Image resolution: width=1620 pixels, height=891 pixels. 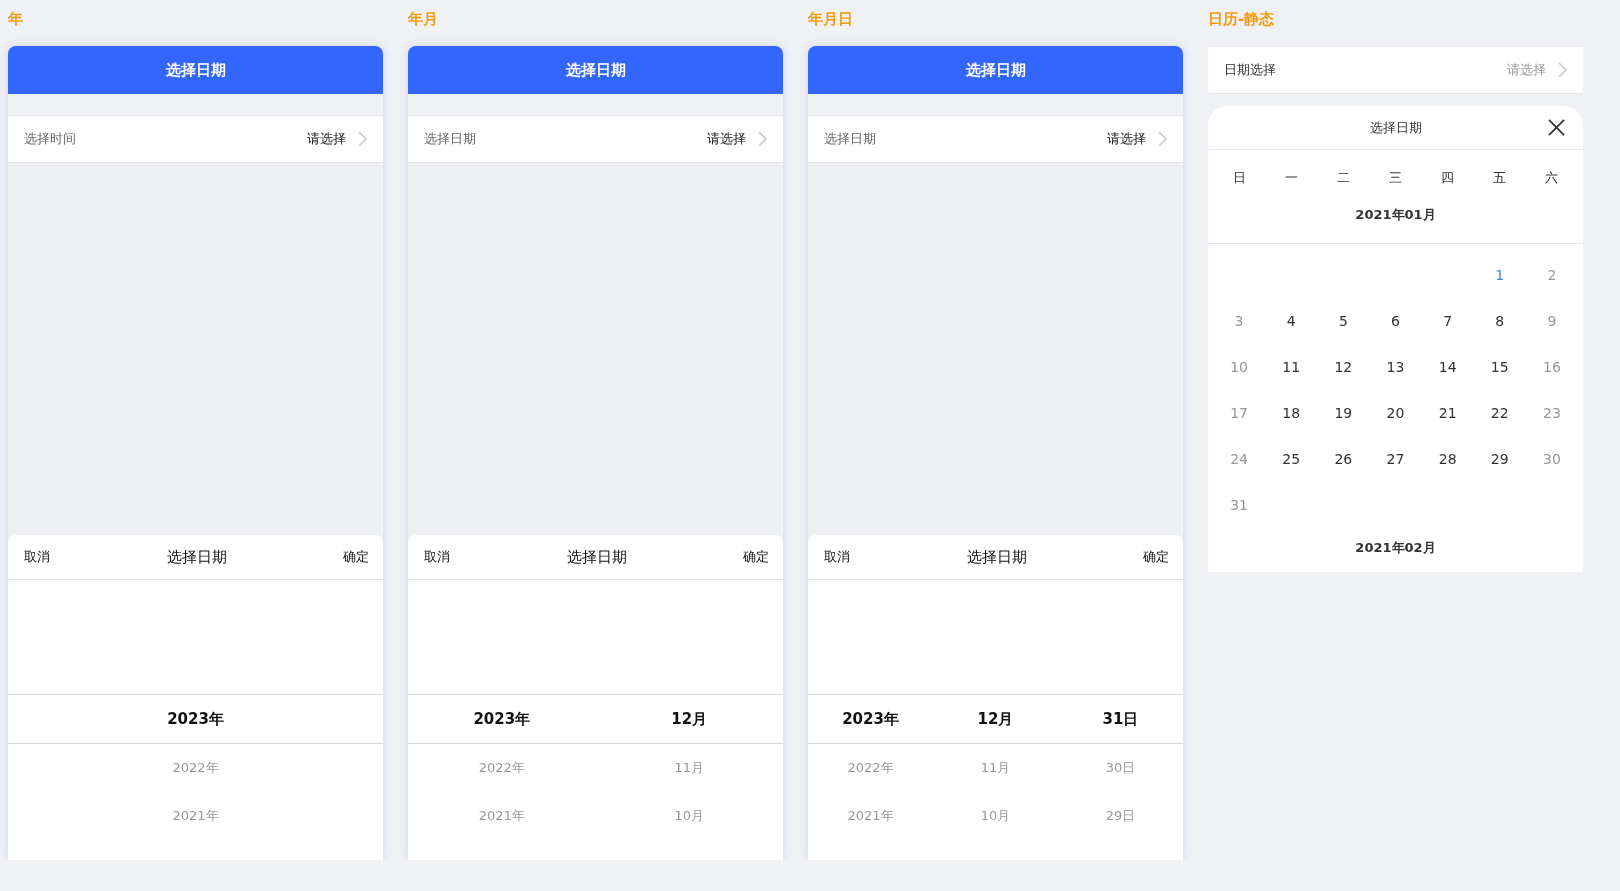 What do you see at coordinates (1395, 321) in the screenshot?
I see `calendar-day: 6` at bounding box center [1395, 321].